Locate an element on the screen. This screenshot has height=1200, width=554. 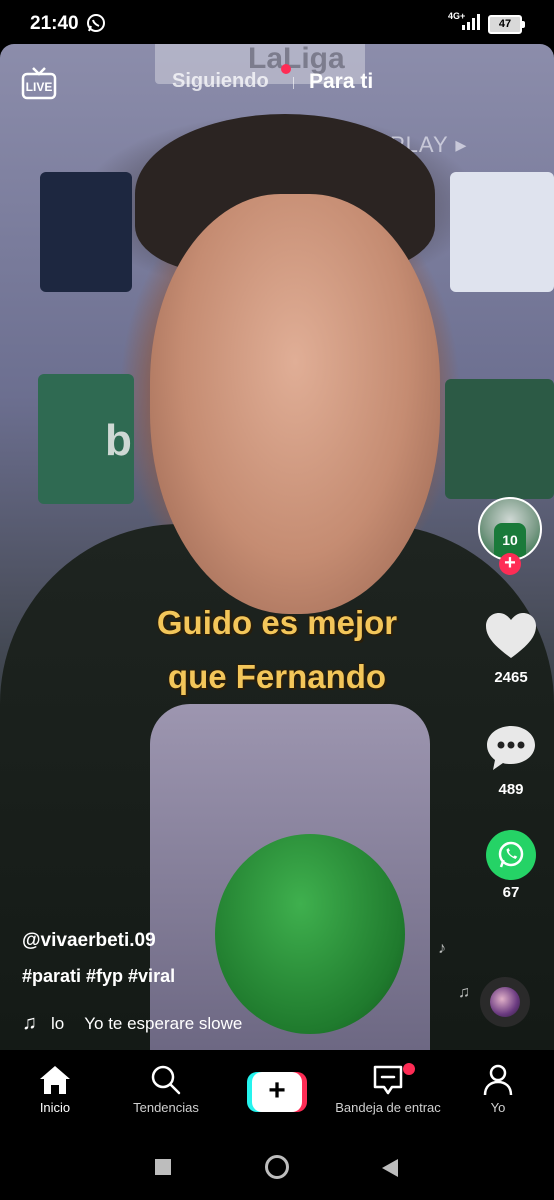
tab-following: Siguiendo is located at coordinates (220, 81).